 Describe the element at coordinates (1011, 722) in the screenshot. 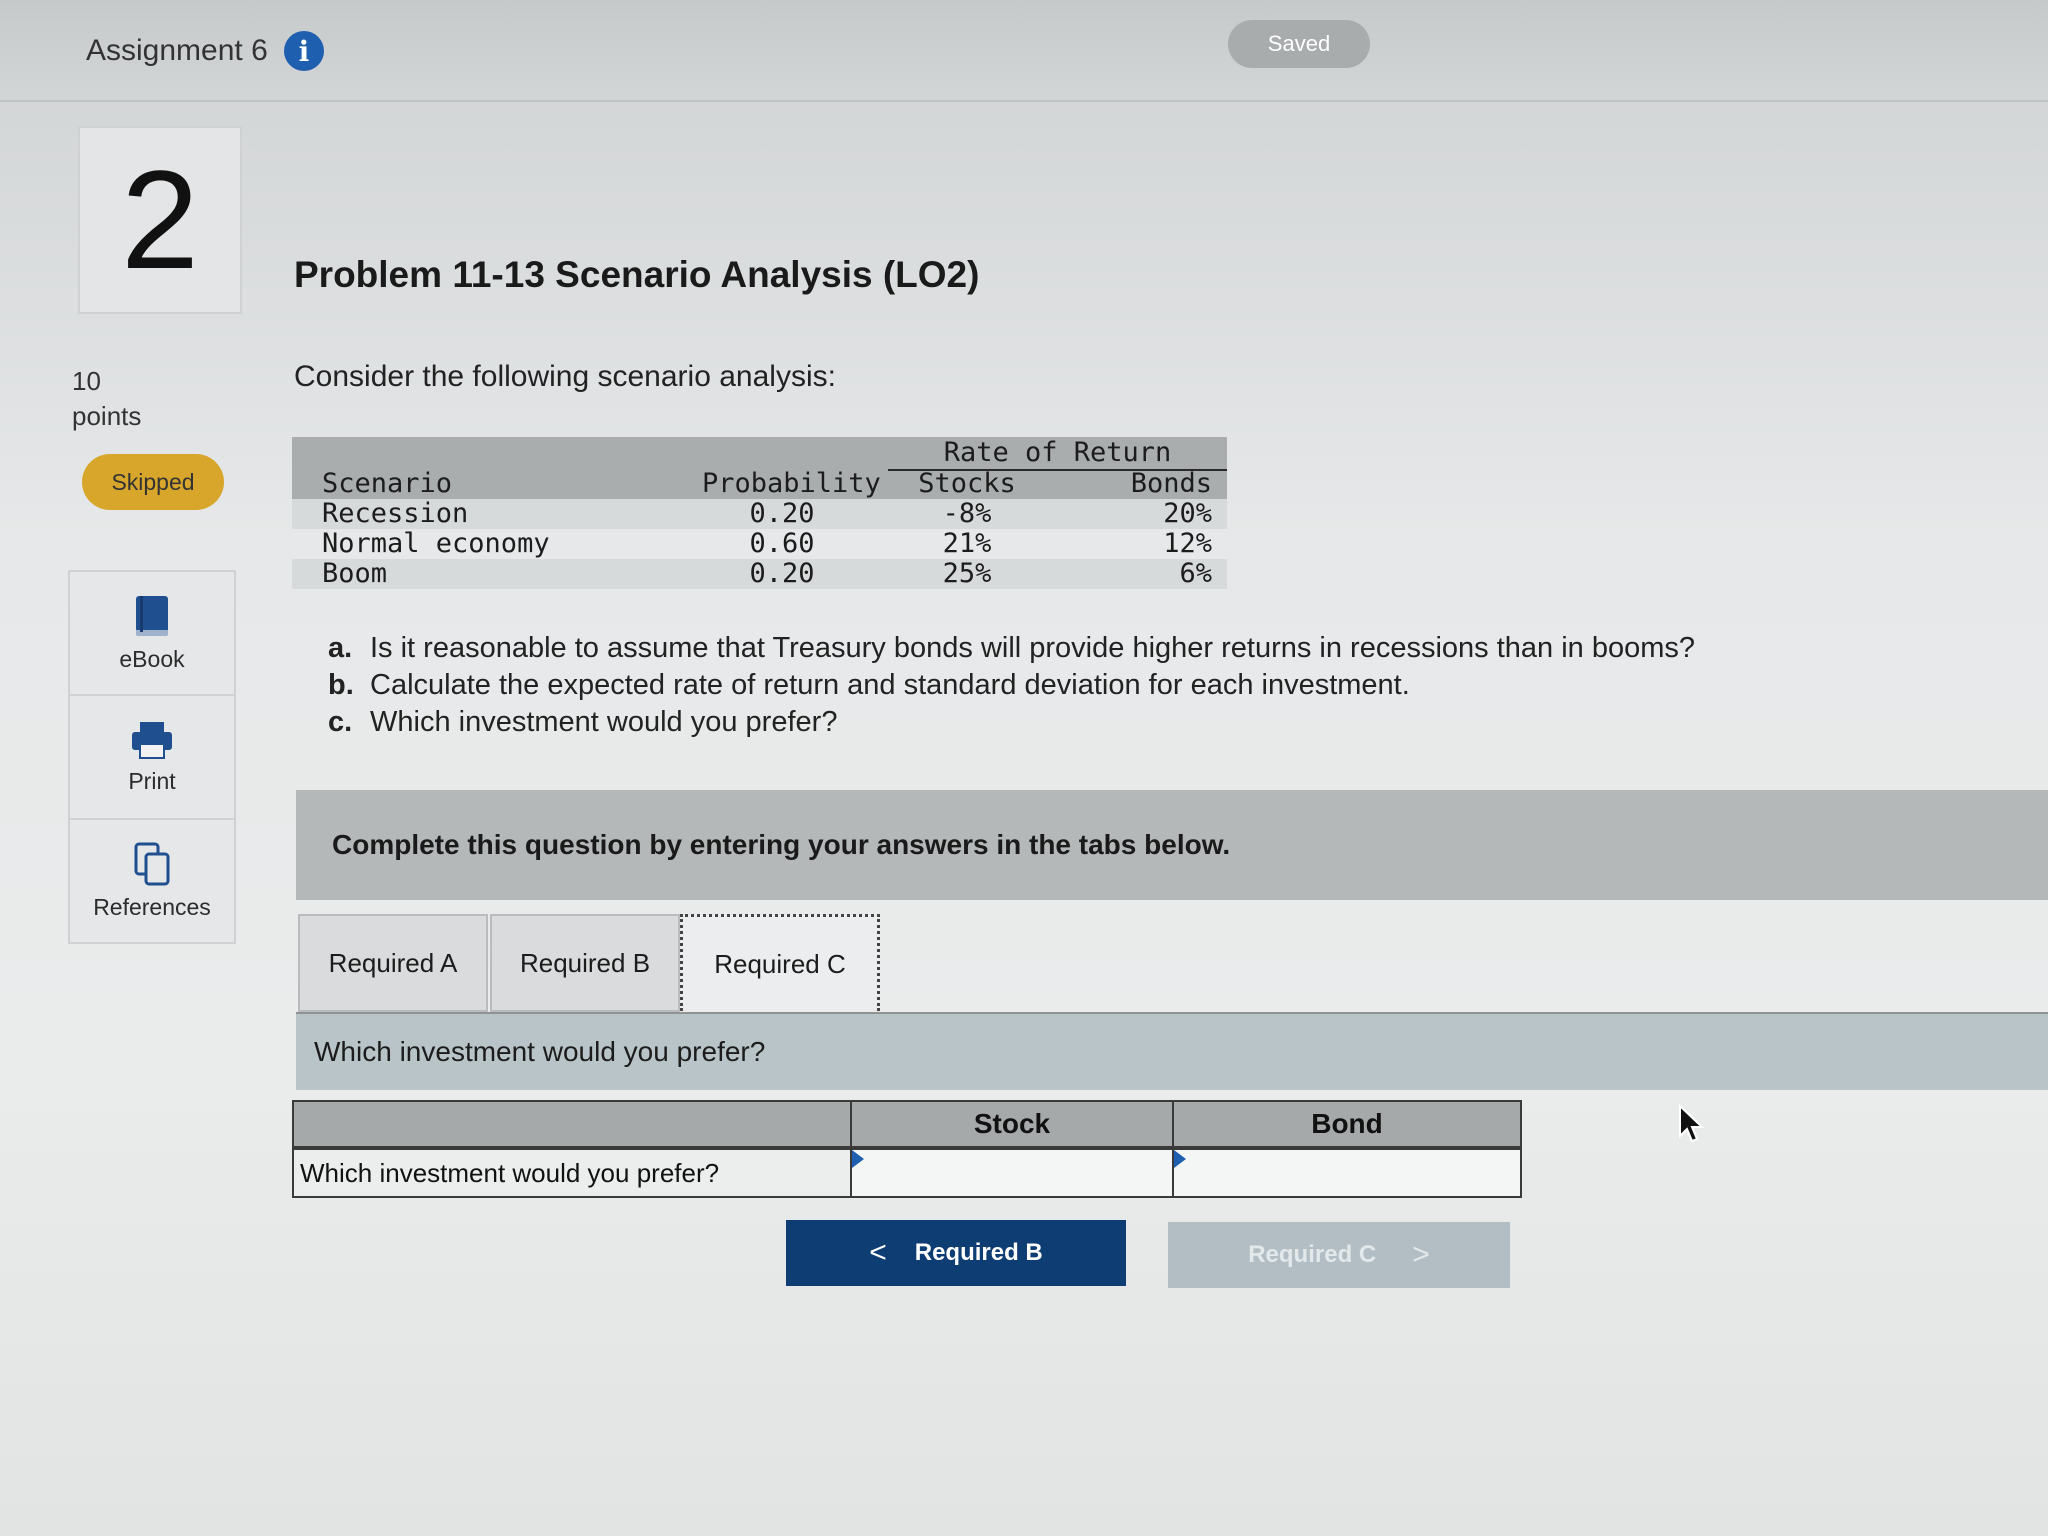

I see `question-c: c. Which investment would you prefer?` at that location.